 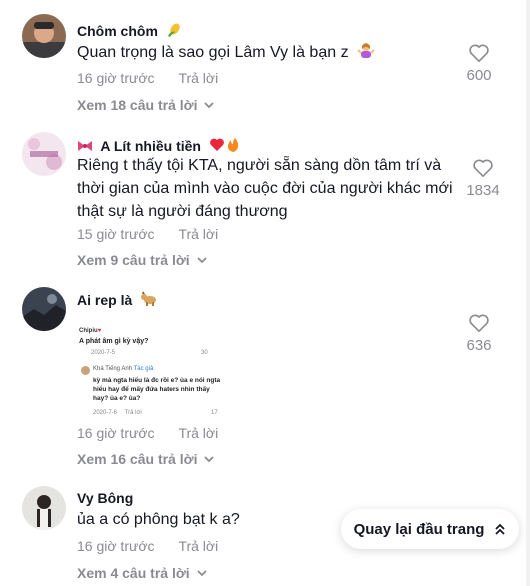 I want to click on back-to-top-button: Quay lại đầu trang, so click(x=430, y=529).